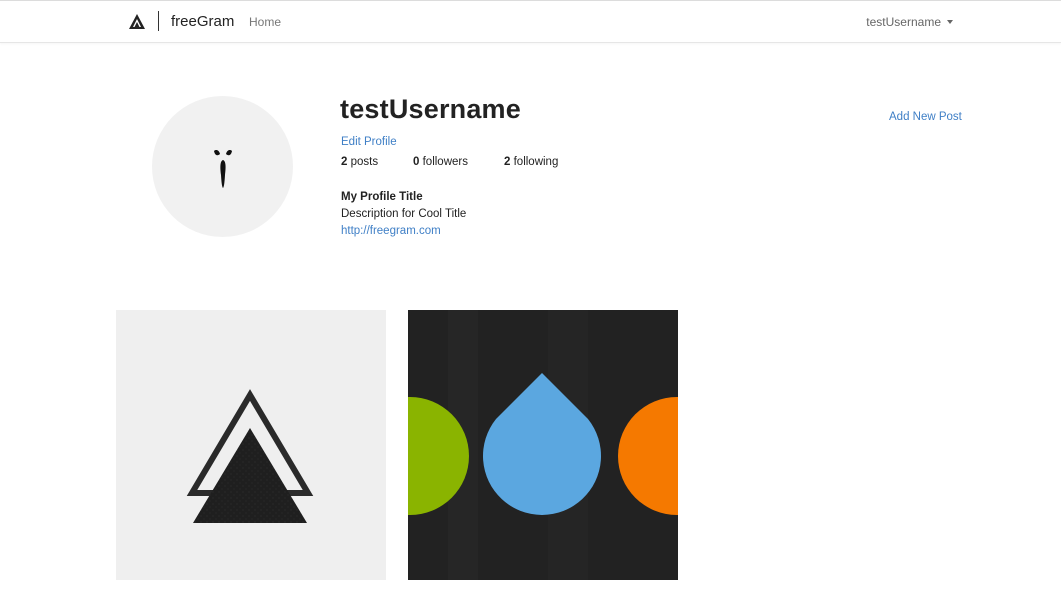 Image resolution: width=1061 pixels, height=596 pixels. I want to click on user-menu-dropdown: testUsername, so click(909, 22).